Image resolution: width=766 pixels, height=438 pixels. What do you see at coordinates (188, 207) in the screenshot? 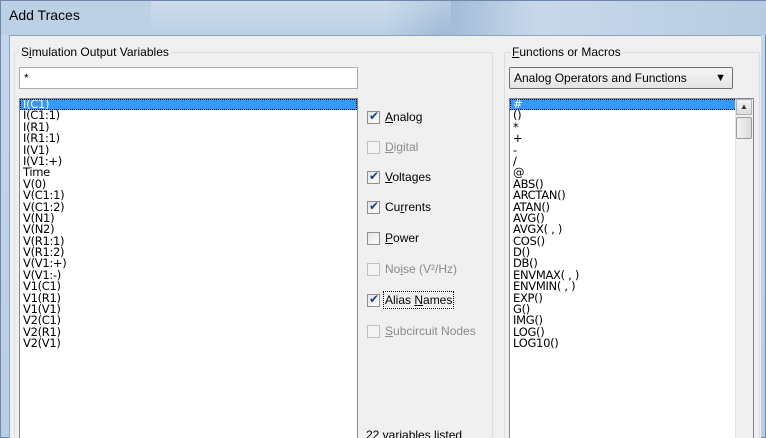
I see `list-item: V(C1:2)` at bounding box center [188, 207].